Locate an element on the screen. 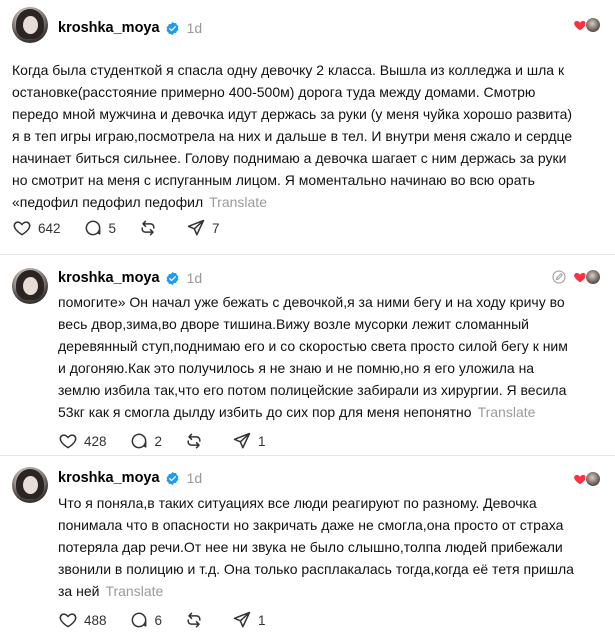  like-button: 642 is located at coordinates (36, 228).